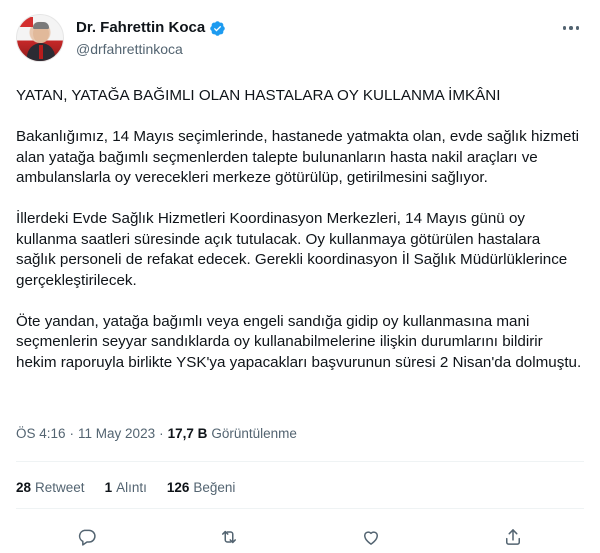 This screenshot has width=600, height=553. What do you see at coordinates (571, 28) in the screenshot?
I see `more-options-icon` at bounding box center [571, 28].